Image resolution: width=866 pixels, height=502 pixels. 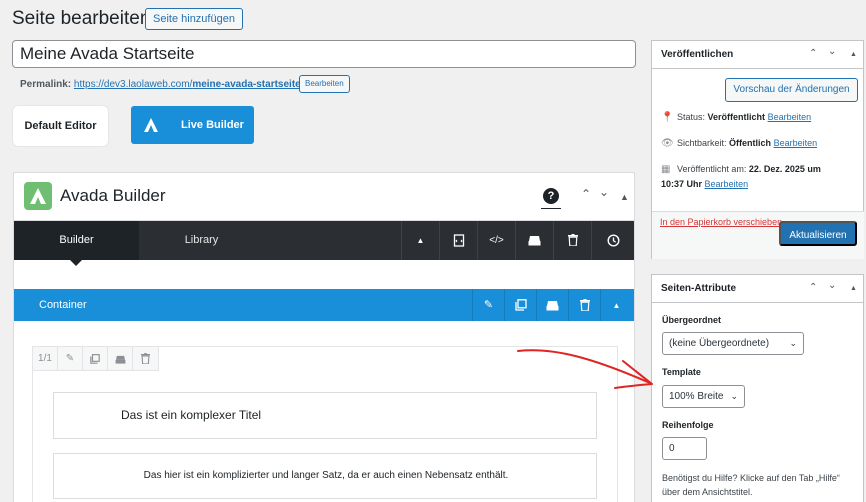 What do you see at coordinates (324, 305) in the screenshot?
I see `container-bar: Container ✎ ▲` at bounding box center [324, 305].